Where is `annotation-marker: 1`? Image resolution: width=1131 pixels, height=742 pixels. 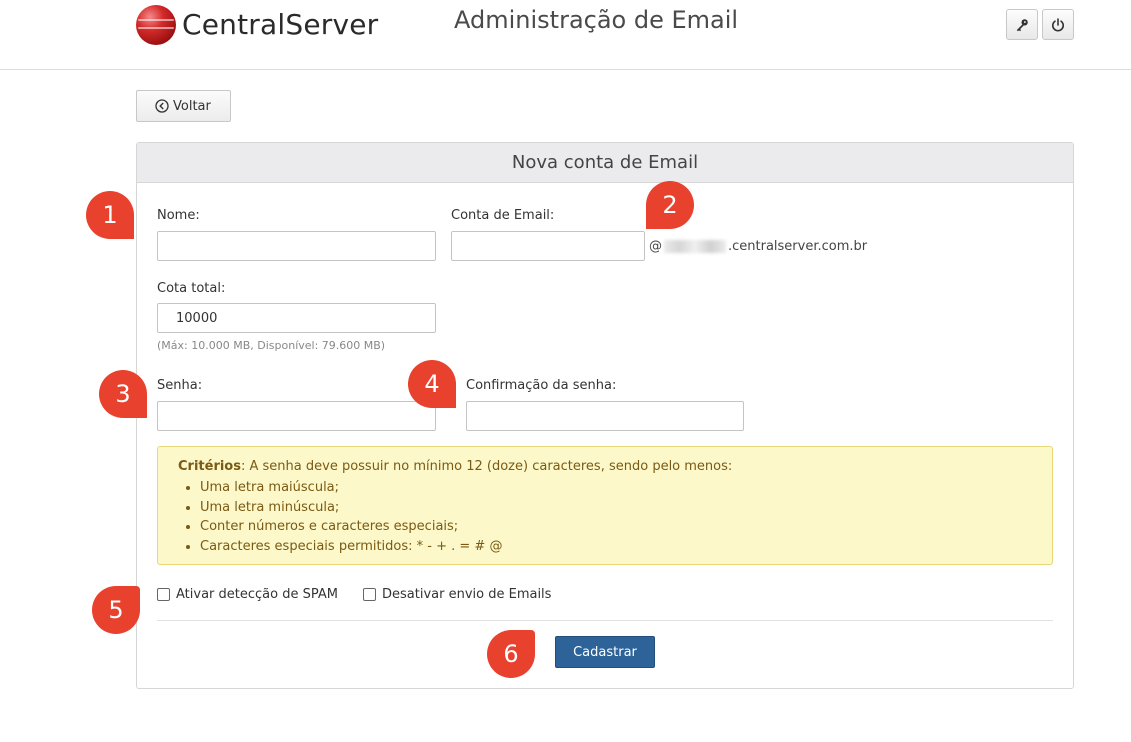
annotation-marker: 1 is located at coordinates (110, 215).